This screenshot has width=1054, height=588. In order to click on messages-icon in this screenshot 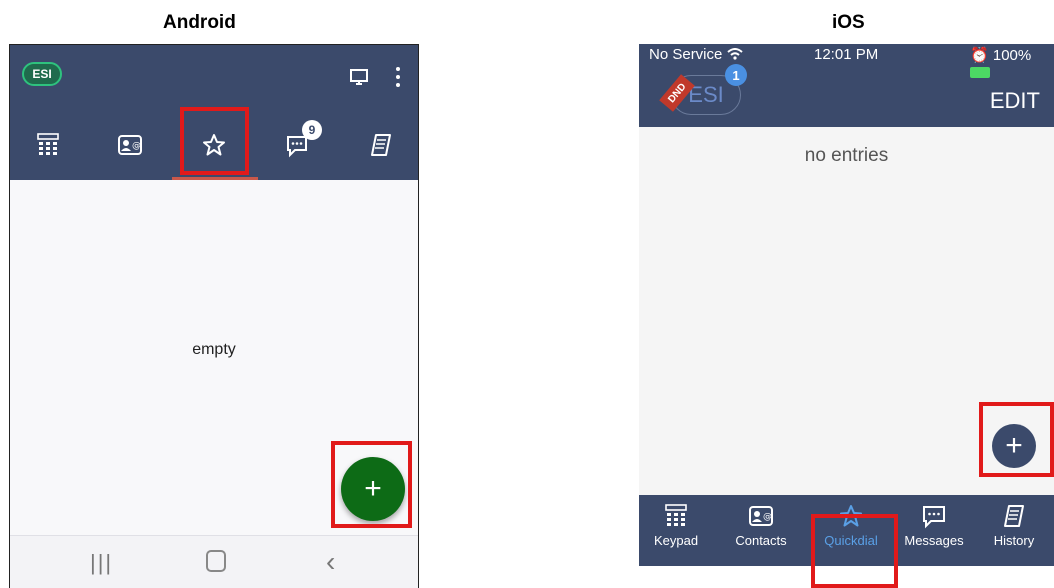, I will do `click(934, 517)`.